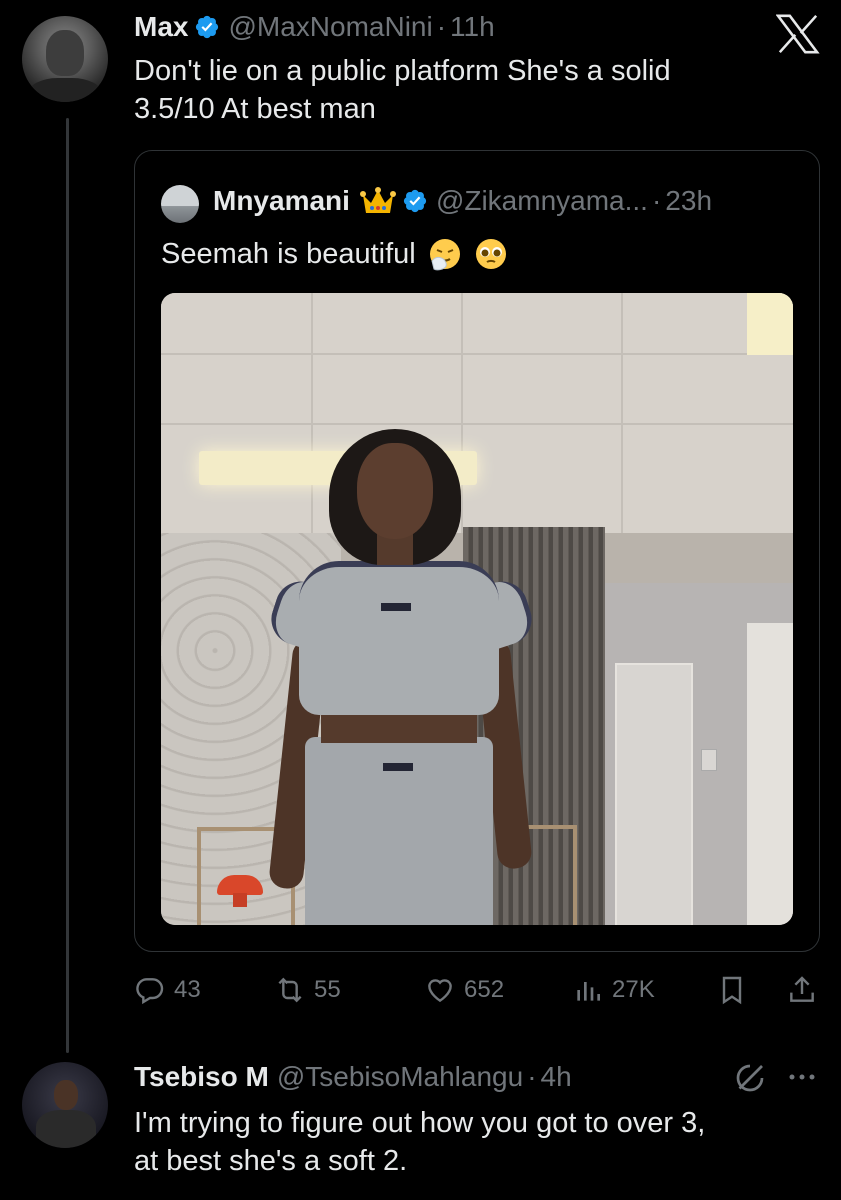 This screenshot has height=1200, width=841. What do you see at coordinates (327, 989) in the screenshot?
I see `repost-count: 55` at bounding box center [327, 989].